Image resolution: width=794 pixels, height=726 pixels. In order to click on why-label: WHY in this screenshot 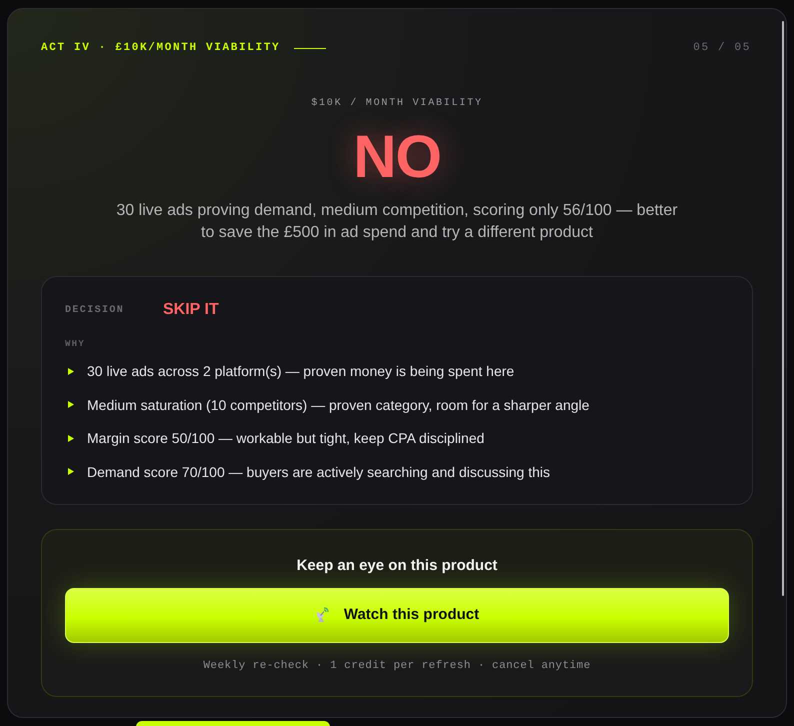, I will do `click(75, 344)`.